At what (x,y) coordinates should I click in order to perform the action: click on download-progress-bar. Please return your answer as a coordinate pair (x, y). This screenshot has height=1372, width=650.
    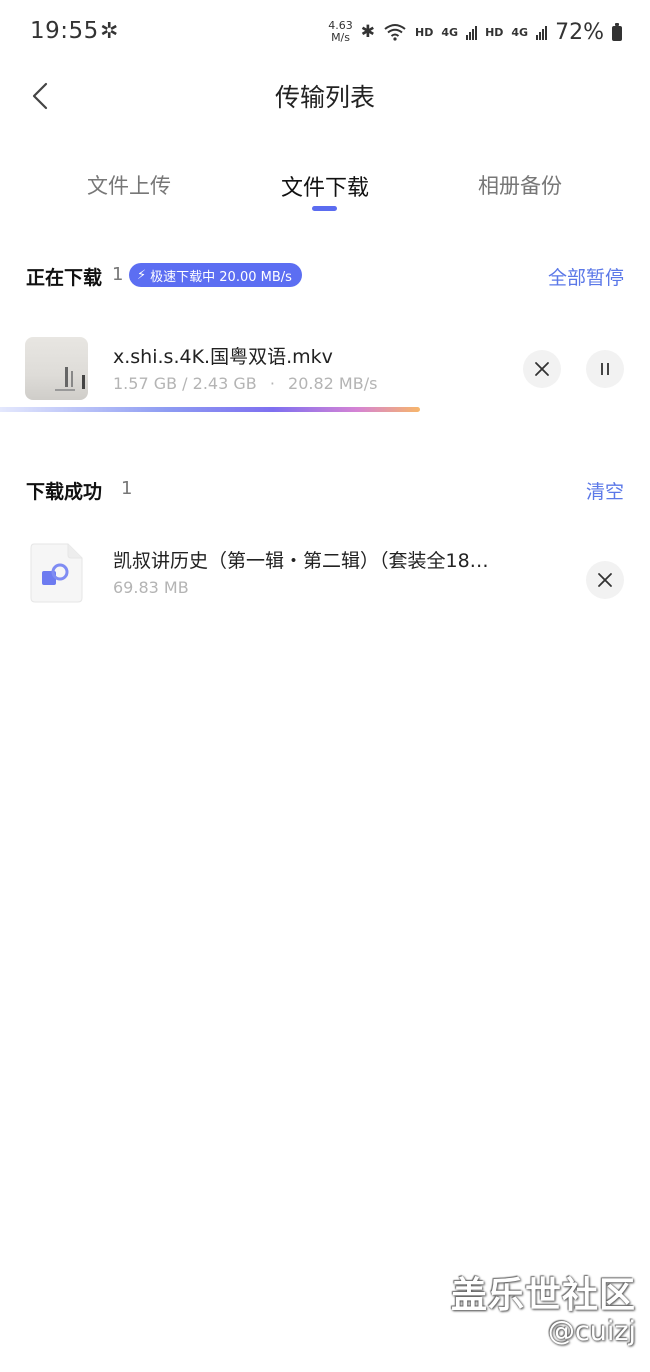
    Looking at the image, I should click on (325, 409).